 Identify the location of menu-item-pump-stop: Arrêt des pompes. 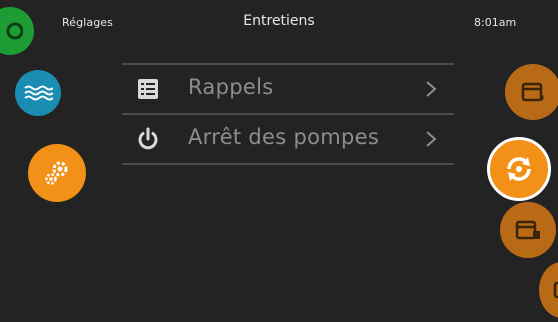
(288, 140).